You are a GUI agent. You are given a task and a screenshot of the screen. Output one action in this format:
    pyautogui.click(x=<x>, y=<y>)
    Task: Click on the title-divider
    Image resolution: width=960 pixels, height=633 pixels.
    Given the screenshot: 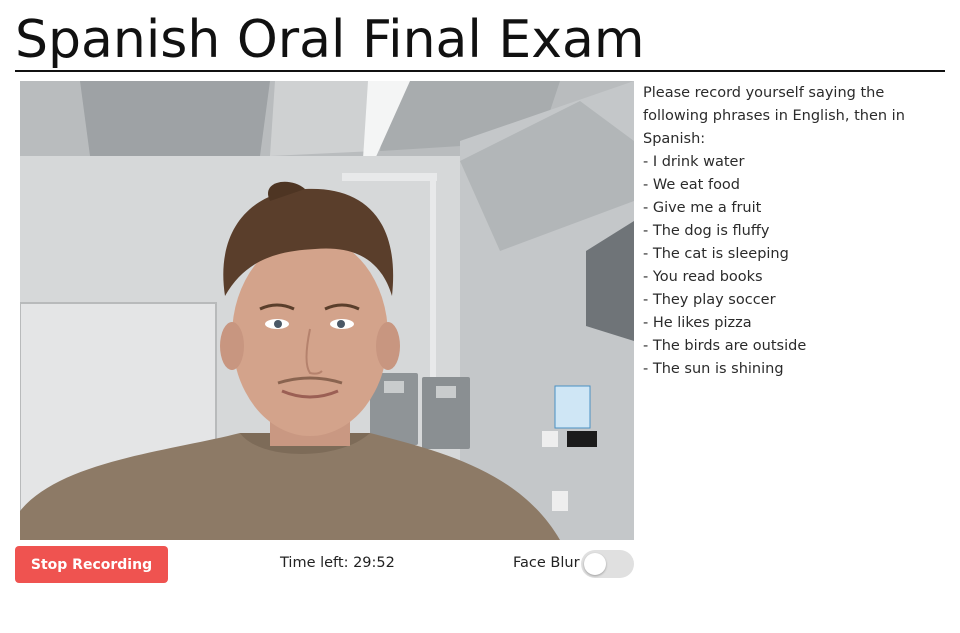 What is the action you would take?
    pyautogui.click(x=480, y=71)
    